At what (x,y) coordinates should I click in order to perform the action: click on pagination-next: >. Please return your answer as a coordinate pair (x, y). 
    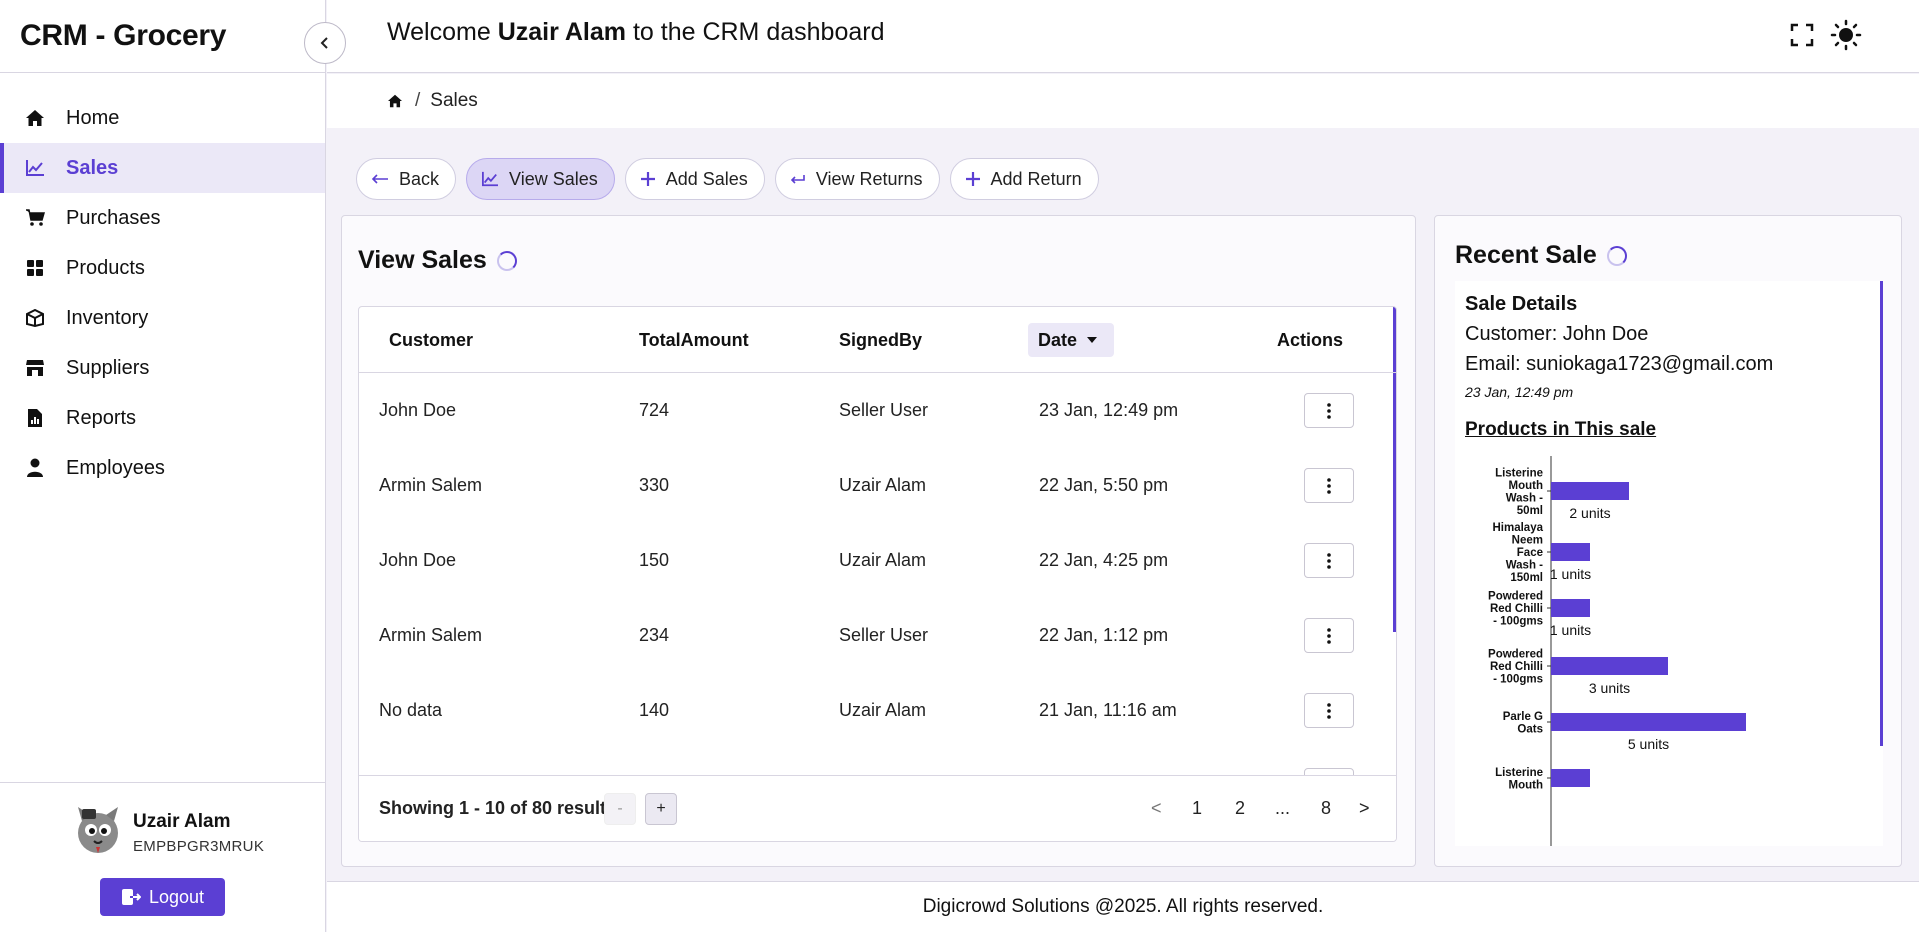
    Looking at the image, I should click on (1364, 808).